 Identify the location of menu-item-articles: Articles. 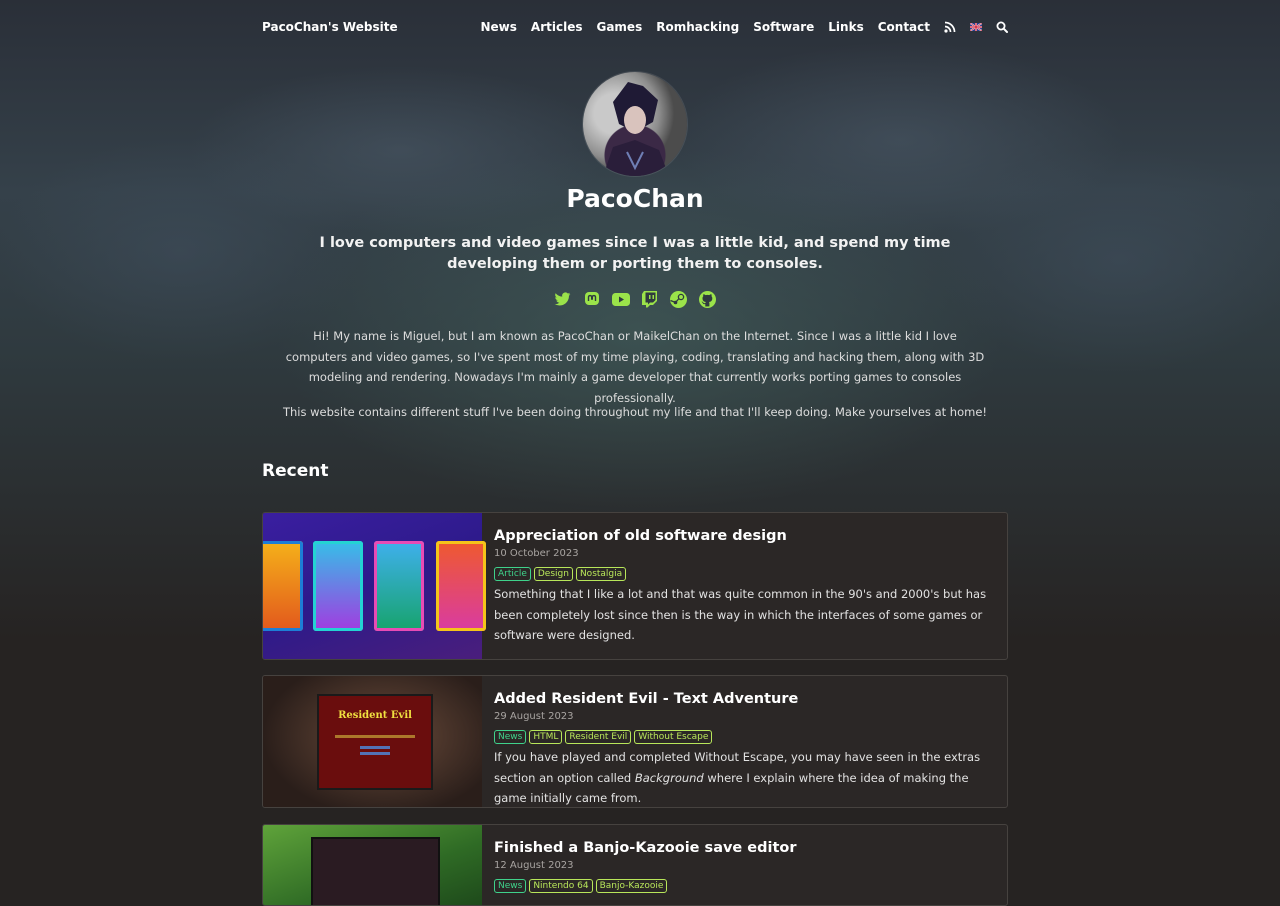
(557, 27).